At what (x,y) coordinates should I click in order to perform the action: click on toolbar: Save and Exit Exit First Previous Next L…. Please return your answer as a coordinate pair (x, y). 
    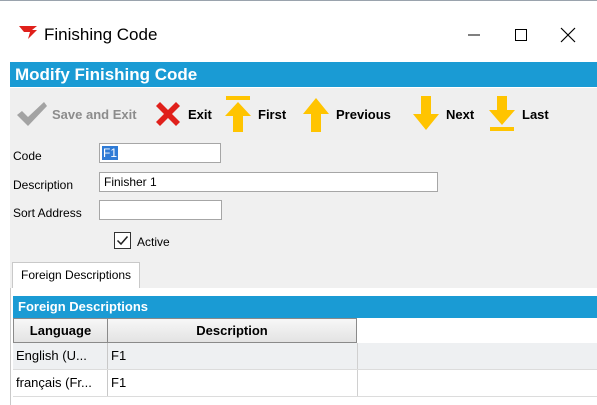
    Looking at the image, I should click on (303, 114).